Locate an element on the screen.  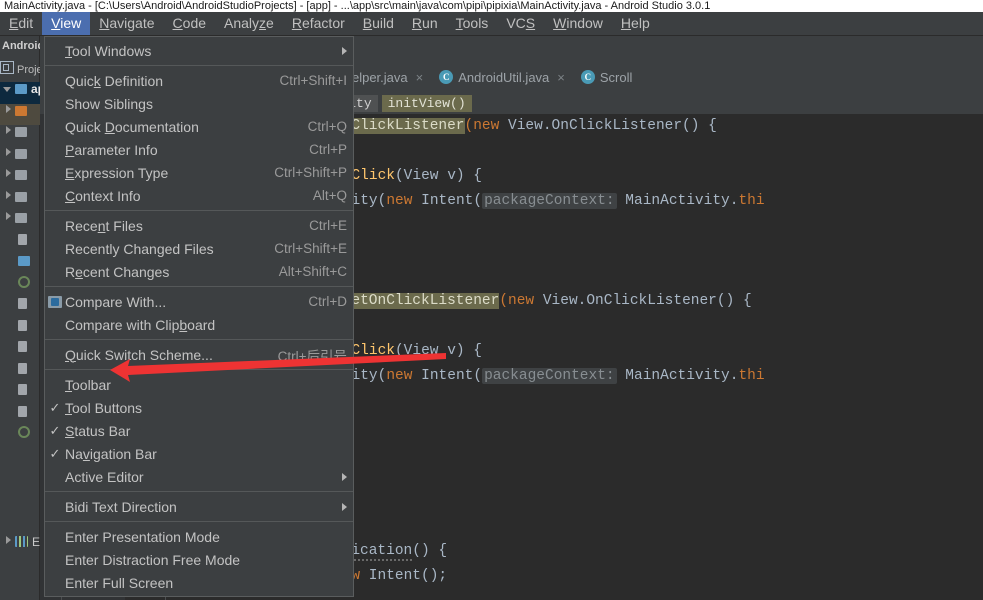
folder-orange-icon is located at coordinates (21, 110).